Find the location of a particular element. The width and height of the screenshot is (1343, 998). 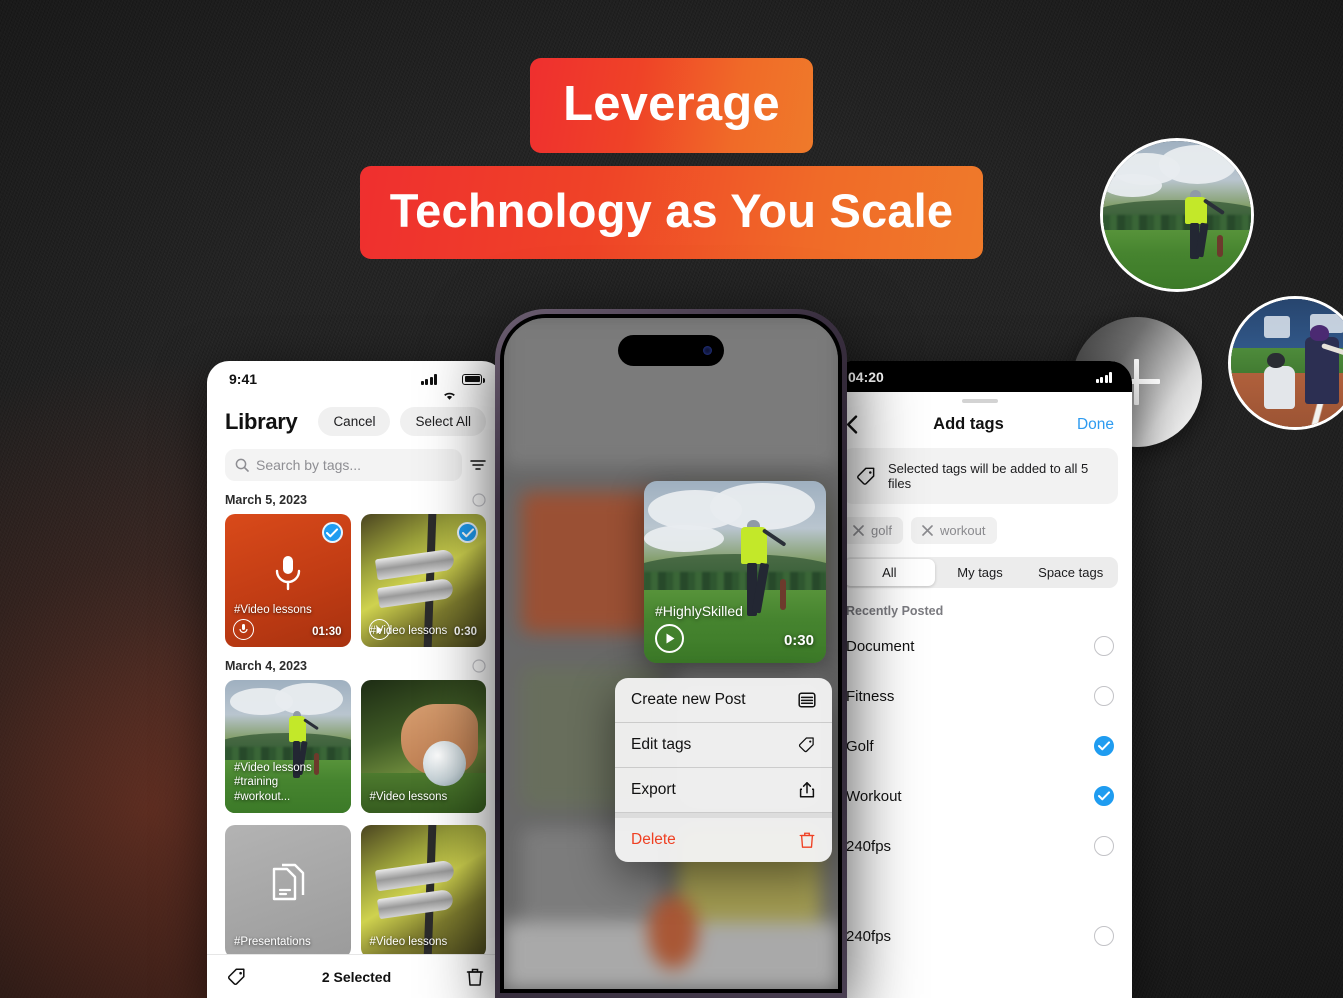

done-button: Done is located at coordinates (1095, 425).